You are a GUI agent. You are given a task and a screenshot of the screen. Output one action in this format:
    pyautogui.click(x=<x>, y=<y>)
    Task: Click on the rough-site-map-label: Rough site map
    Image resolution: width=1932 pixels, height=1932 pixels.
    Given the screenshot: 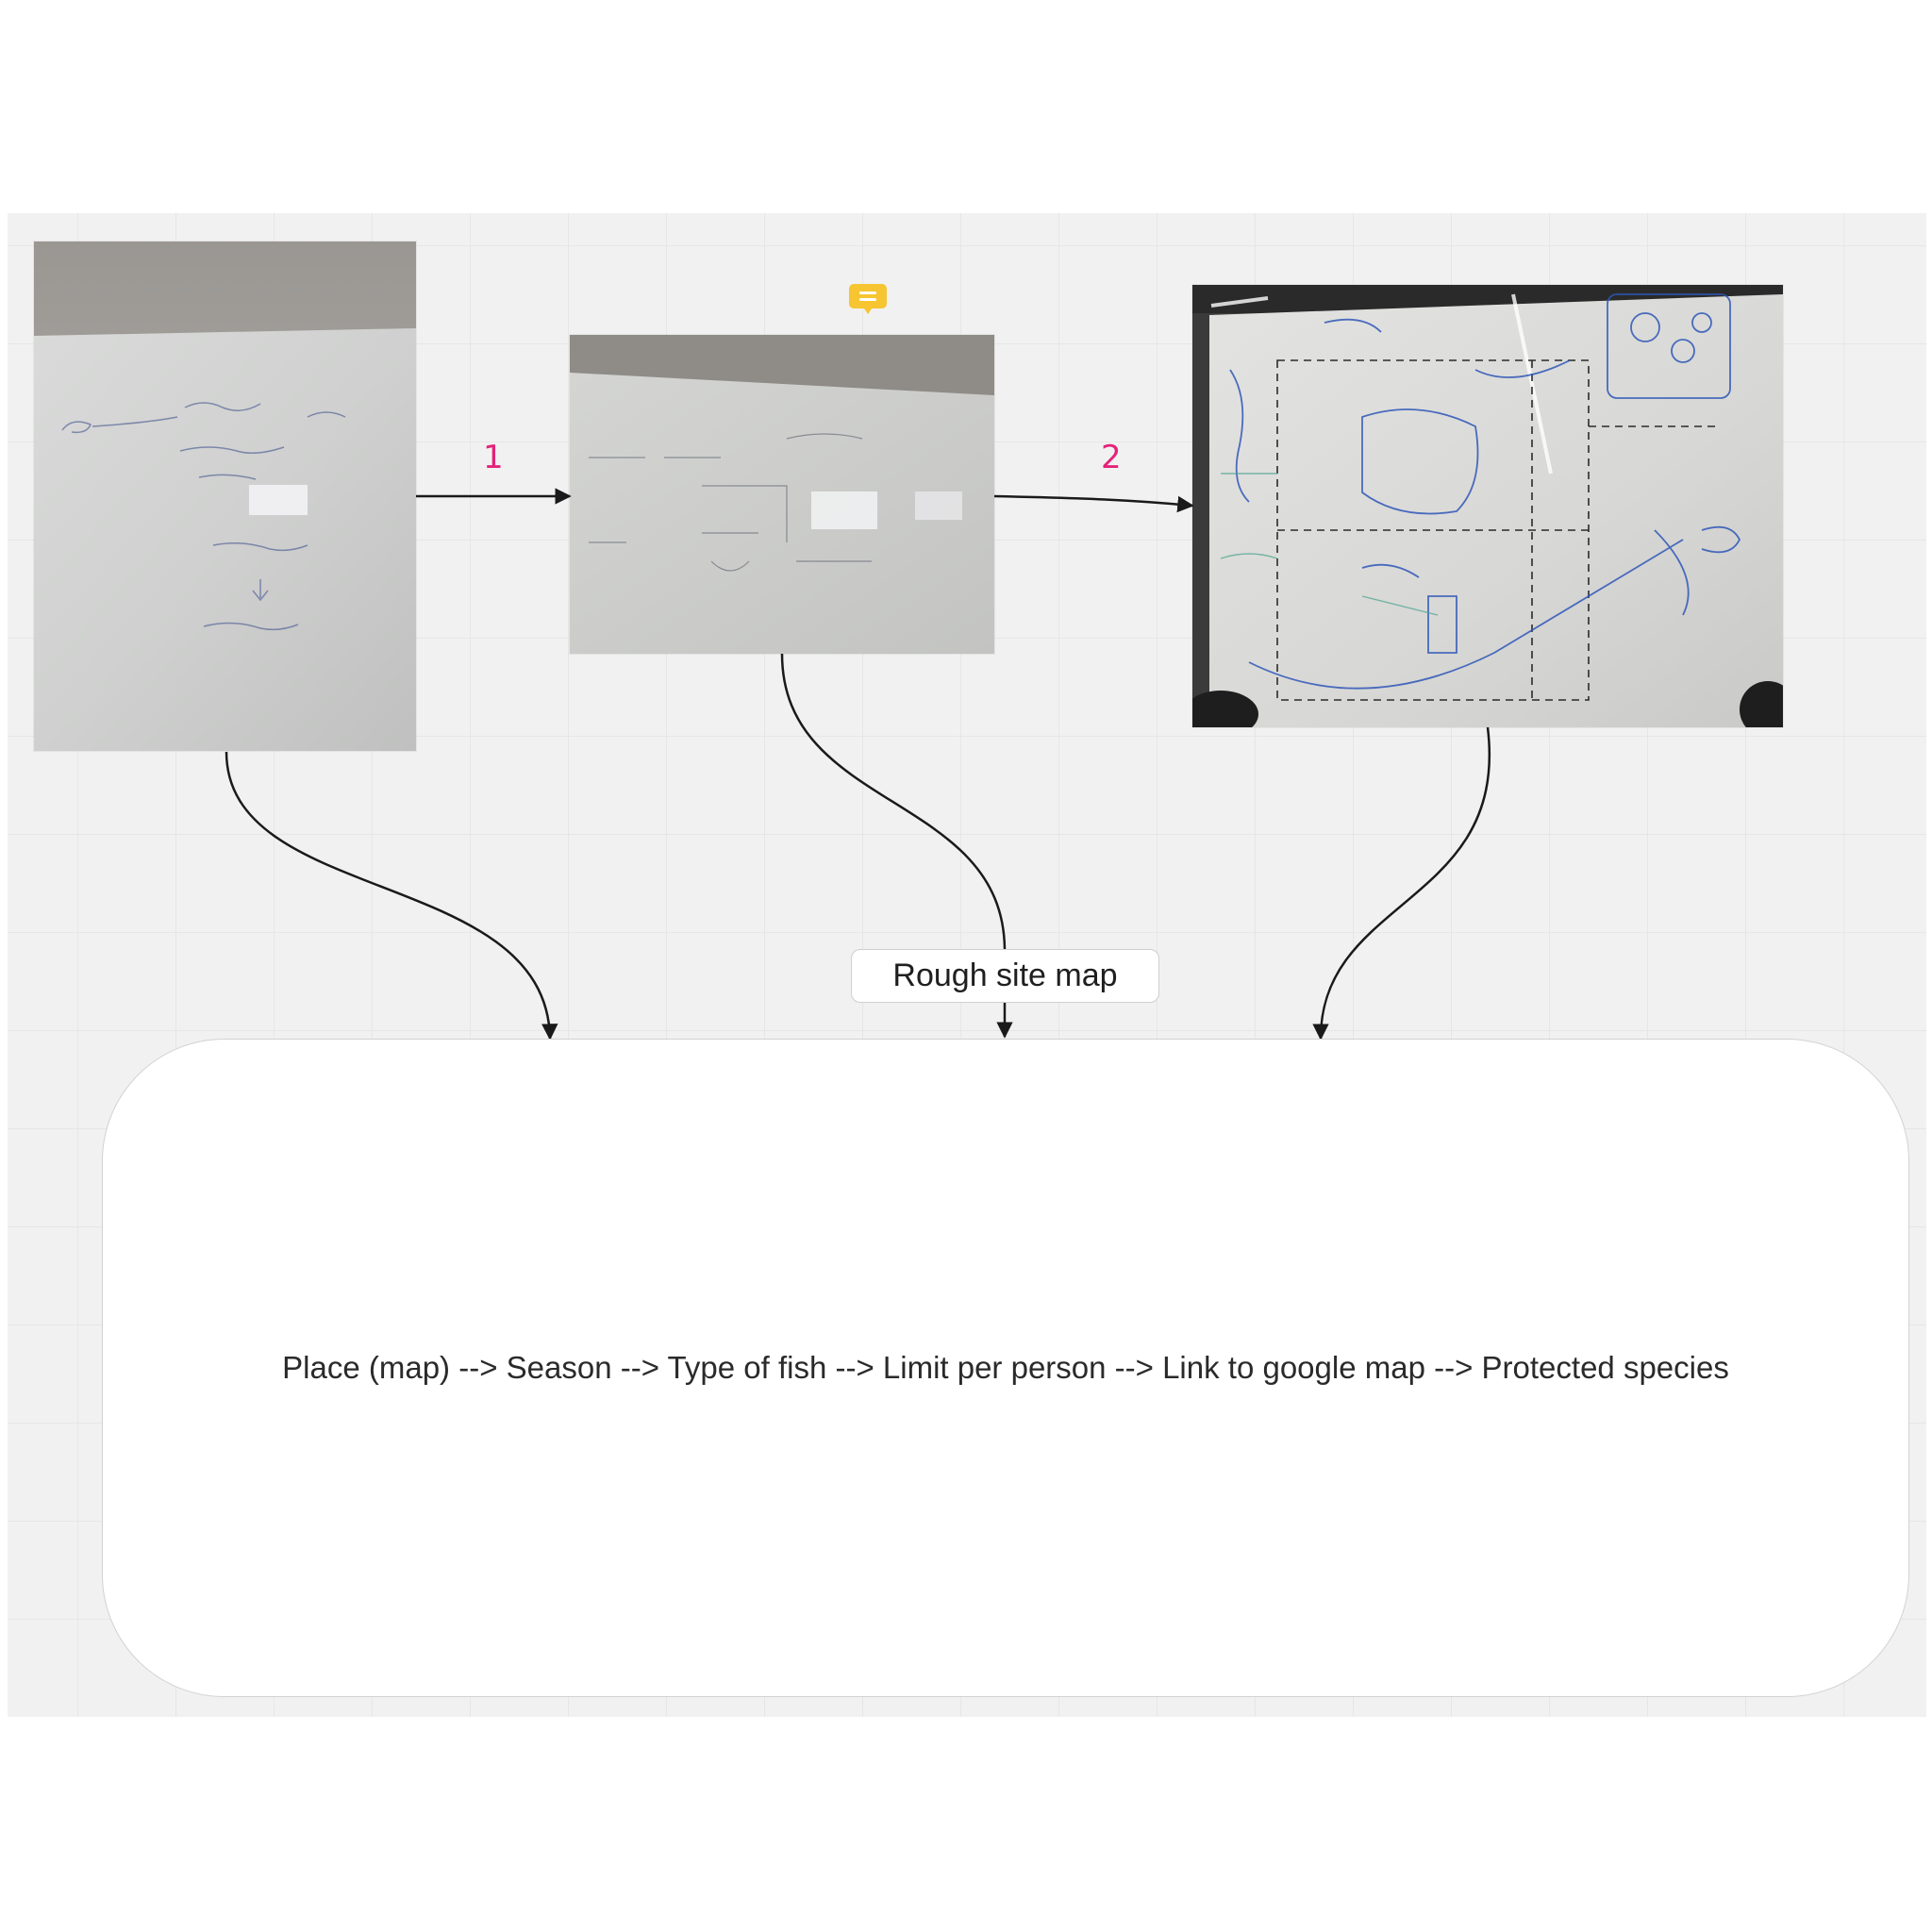 What is the action you would take?
    pyautogui.click(x=1005, y=976)
    